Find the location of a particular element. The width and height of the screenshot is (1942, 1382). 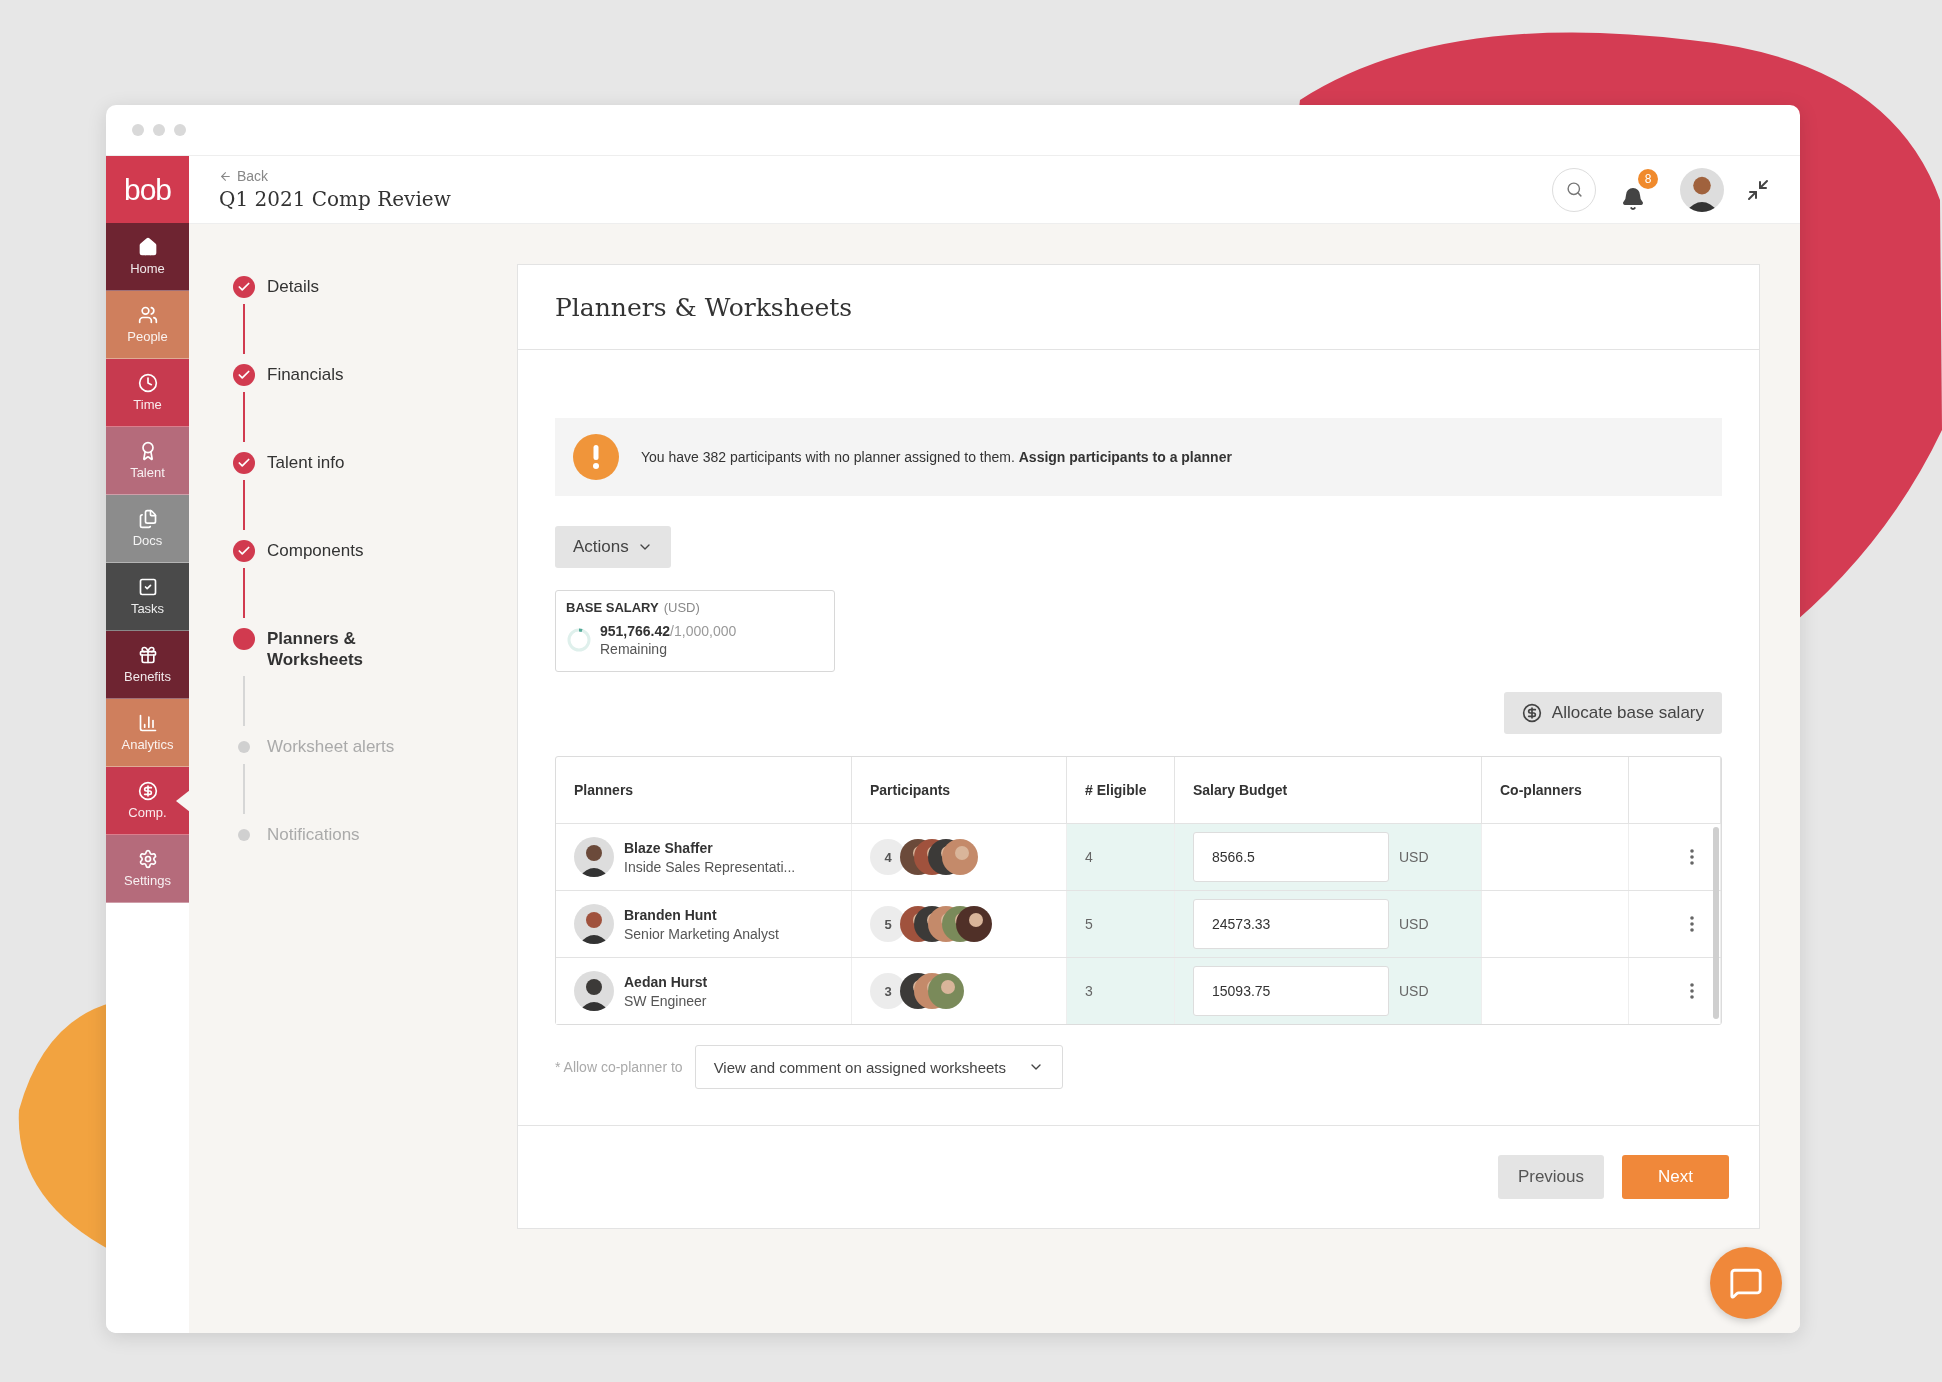

sidebar-label: Docs is located at coordinates (147, 540).